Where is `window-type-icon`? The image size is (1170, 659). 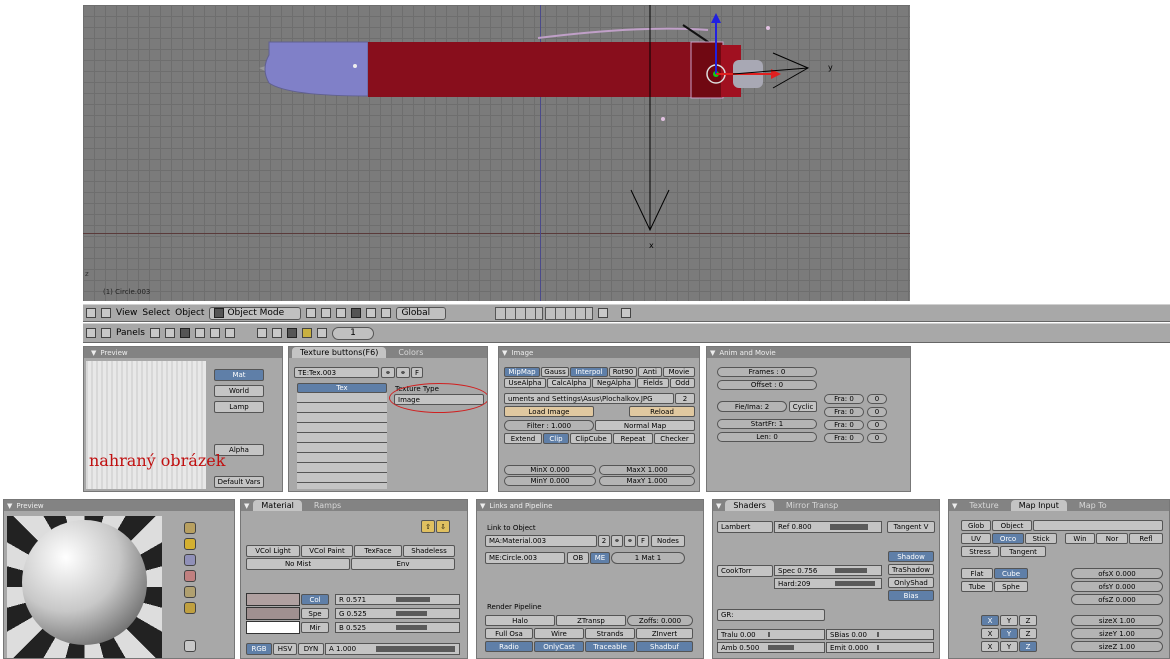
window-type-icon is located at coordinates (91, 313).